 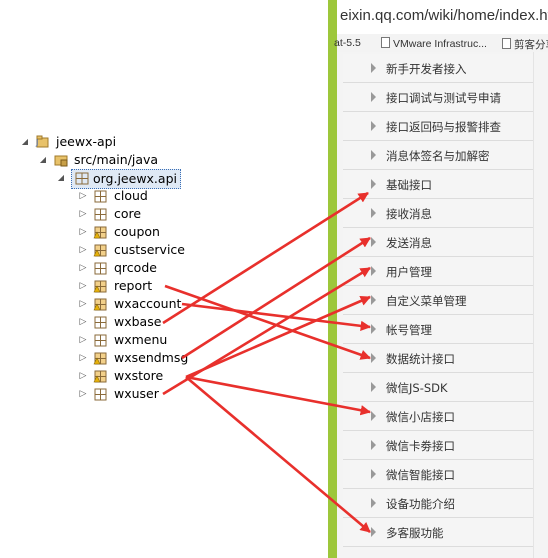 What do you see at coordinates (443, 98) in the screenshot?
I see `menu-item-label: 接口调试与测试号申请` at bounding box center [443, 98].